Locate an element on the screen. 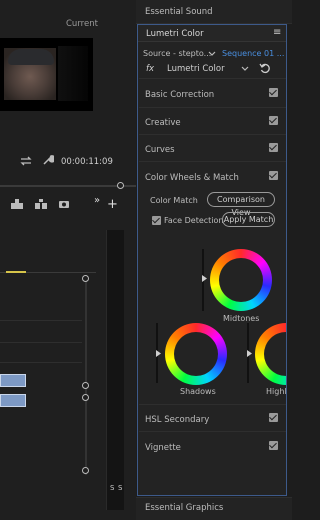 This screenshot has width=320, height=520. section-vignette: Vignette is located at coordinates (163, 448).